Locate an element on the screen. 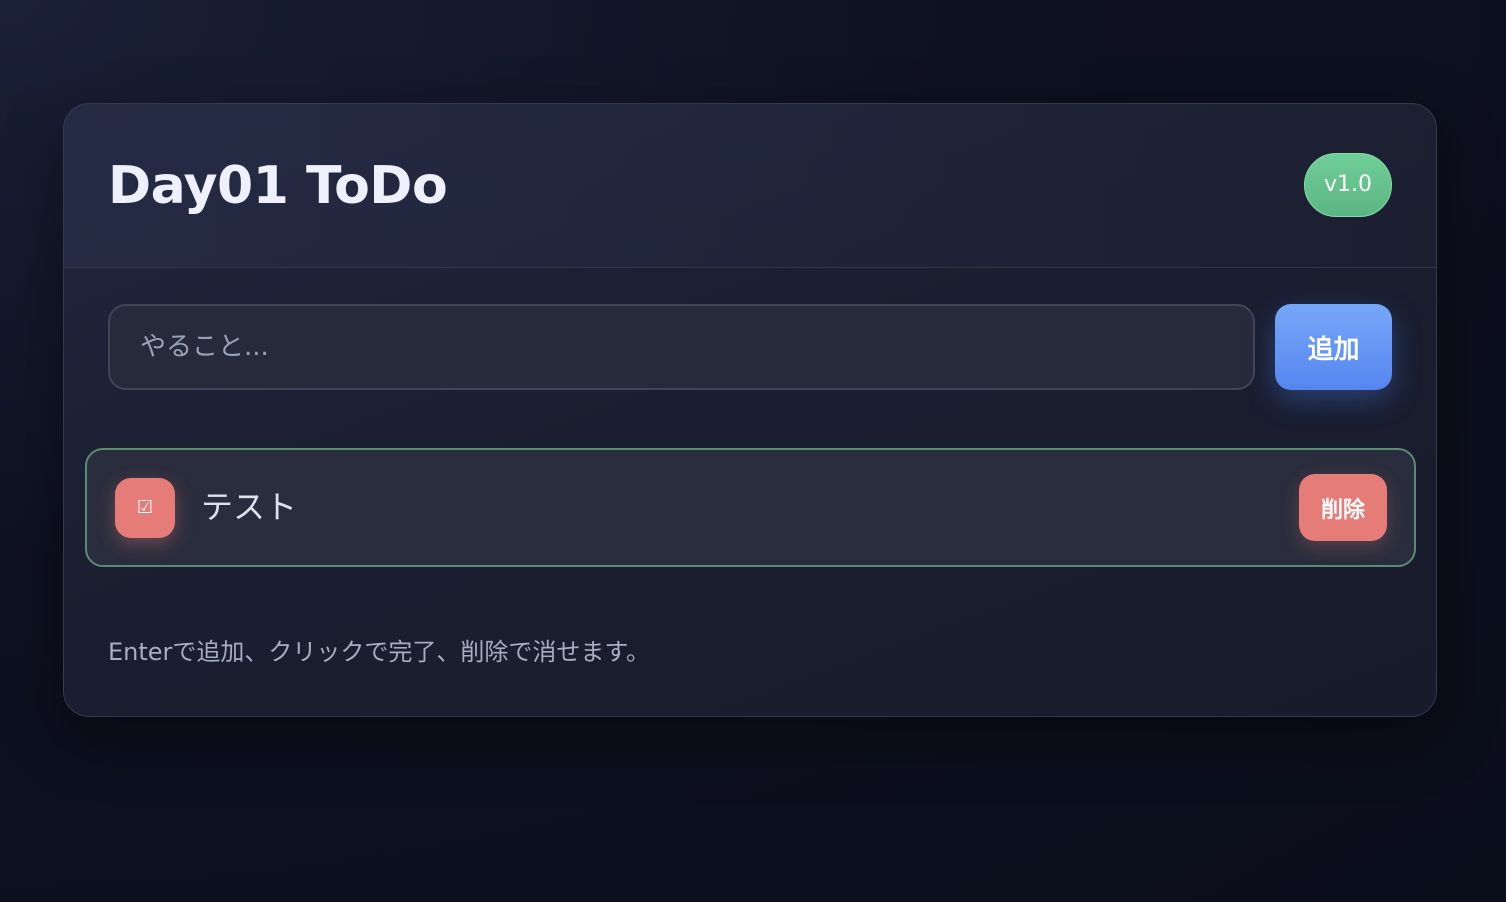 Image resolution: width=1506 pixels, height=902 pixels. usage-hint: Enterで追加、クリックで完了、削除で消せます。 is located at coordinates (379, 652).